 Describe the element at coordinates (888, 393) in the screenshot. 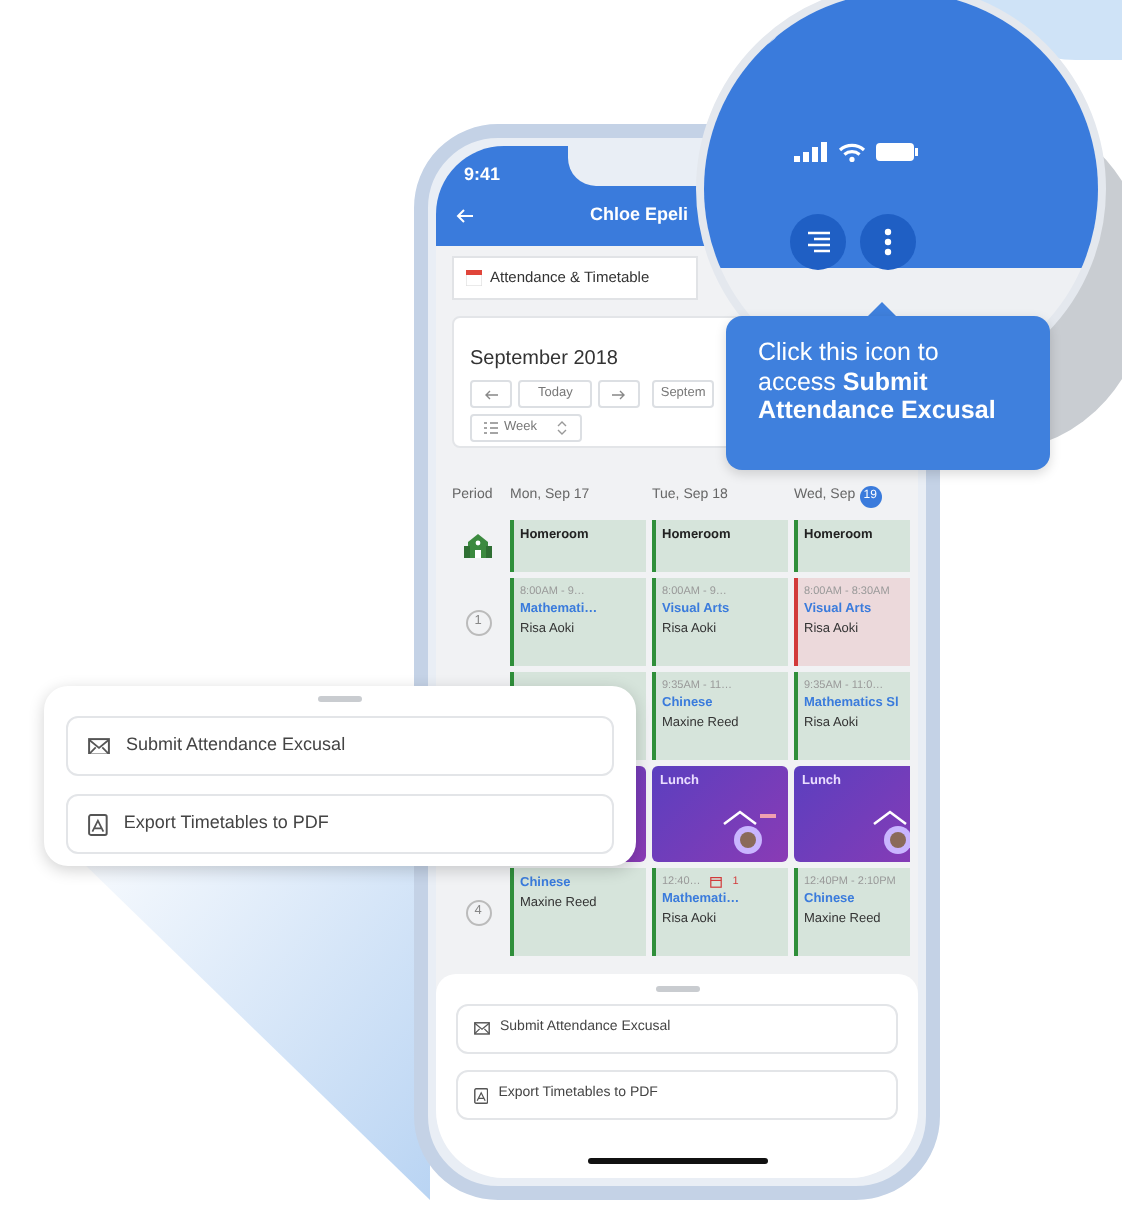

I see `tooltip: Click this icon to access Submit Attendance Excusal` at that location.